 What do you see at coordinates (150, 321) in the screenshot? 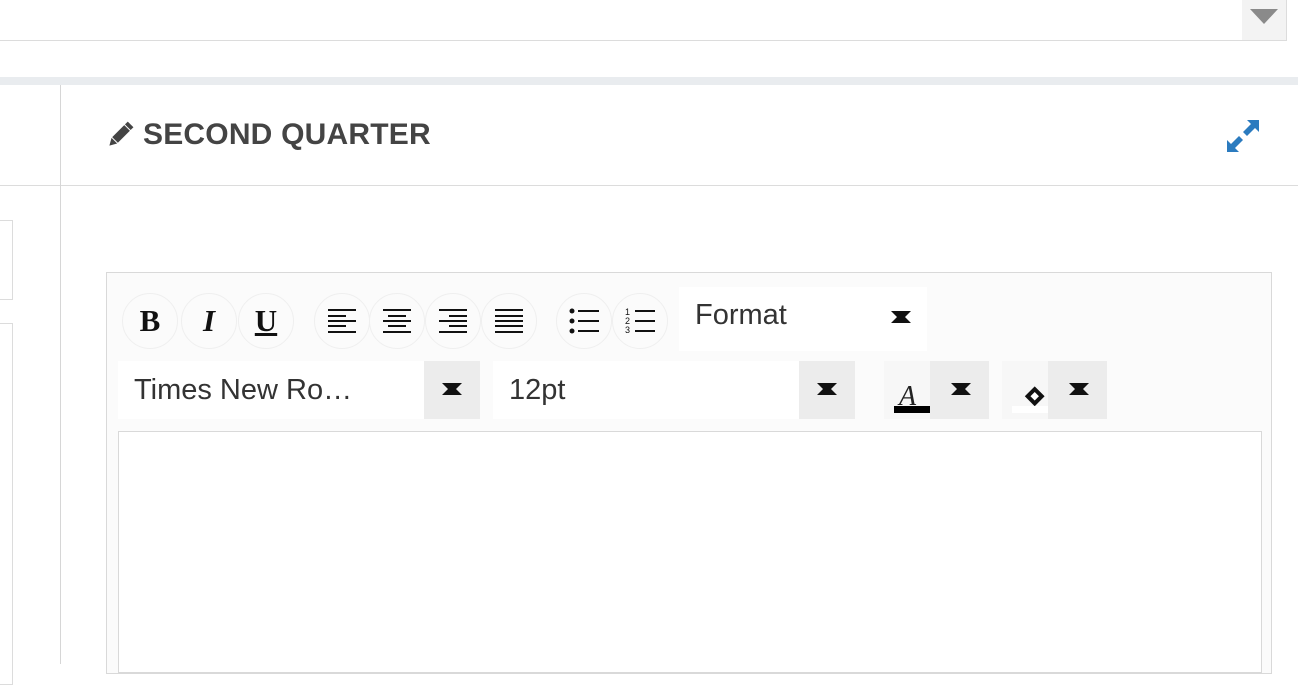
I see `bold-button: B` at bounding box center [150, 321].